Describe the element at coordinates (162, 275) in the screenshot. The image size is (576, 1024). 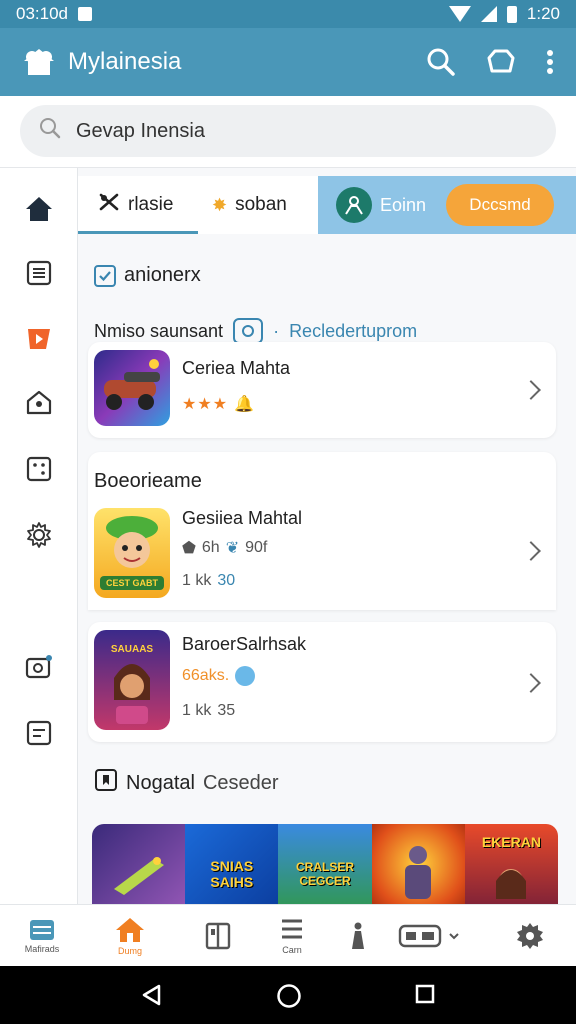
I see `section-heading: anionerx` at that location.